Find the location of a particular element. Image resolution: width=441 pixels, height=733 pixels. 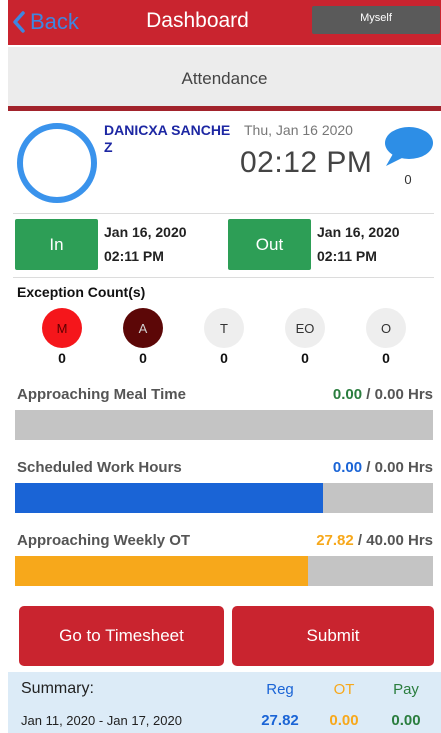

weekly-ot-value: 27.82 / 40.00 Hrs is located at coordinates (374, 540).